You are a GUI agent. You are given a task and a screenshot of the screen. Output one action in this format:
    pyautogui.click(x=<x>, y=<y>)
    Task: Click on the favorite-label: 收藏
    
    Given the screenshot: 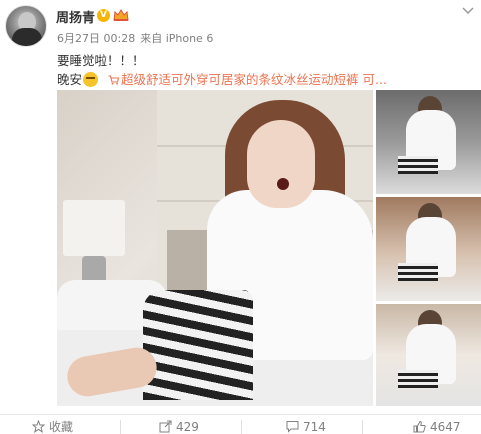 What is the action you would take?
    pyautogui.click(x=61, y=427)
    